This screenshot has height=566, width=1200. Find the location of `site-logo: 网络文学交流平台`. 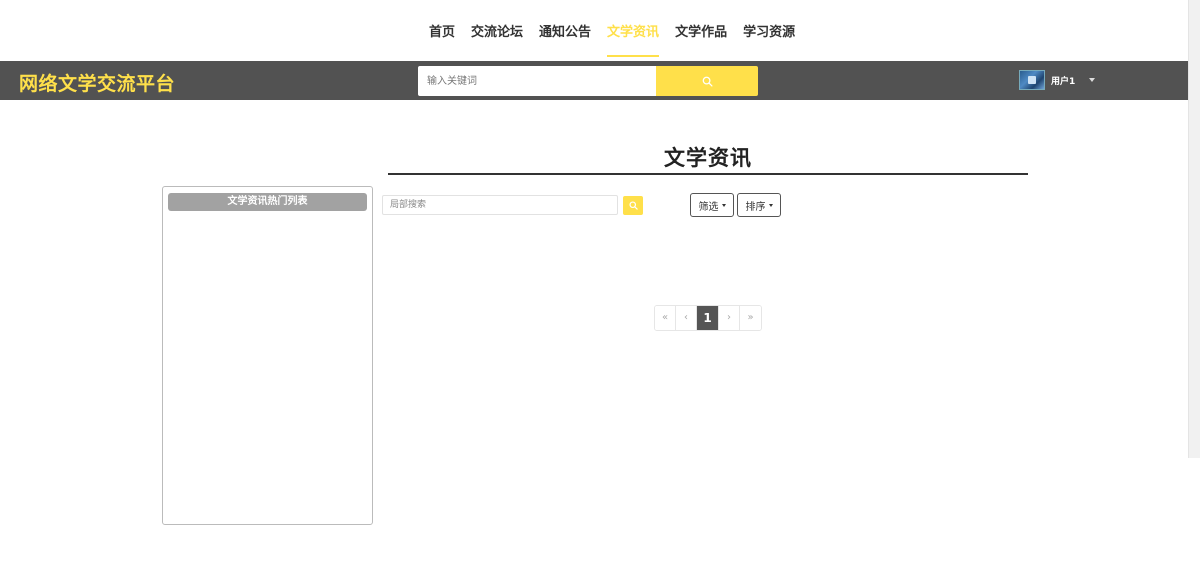

site-logo: 网络文学交流平台 is located at coordinates (97, 82).